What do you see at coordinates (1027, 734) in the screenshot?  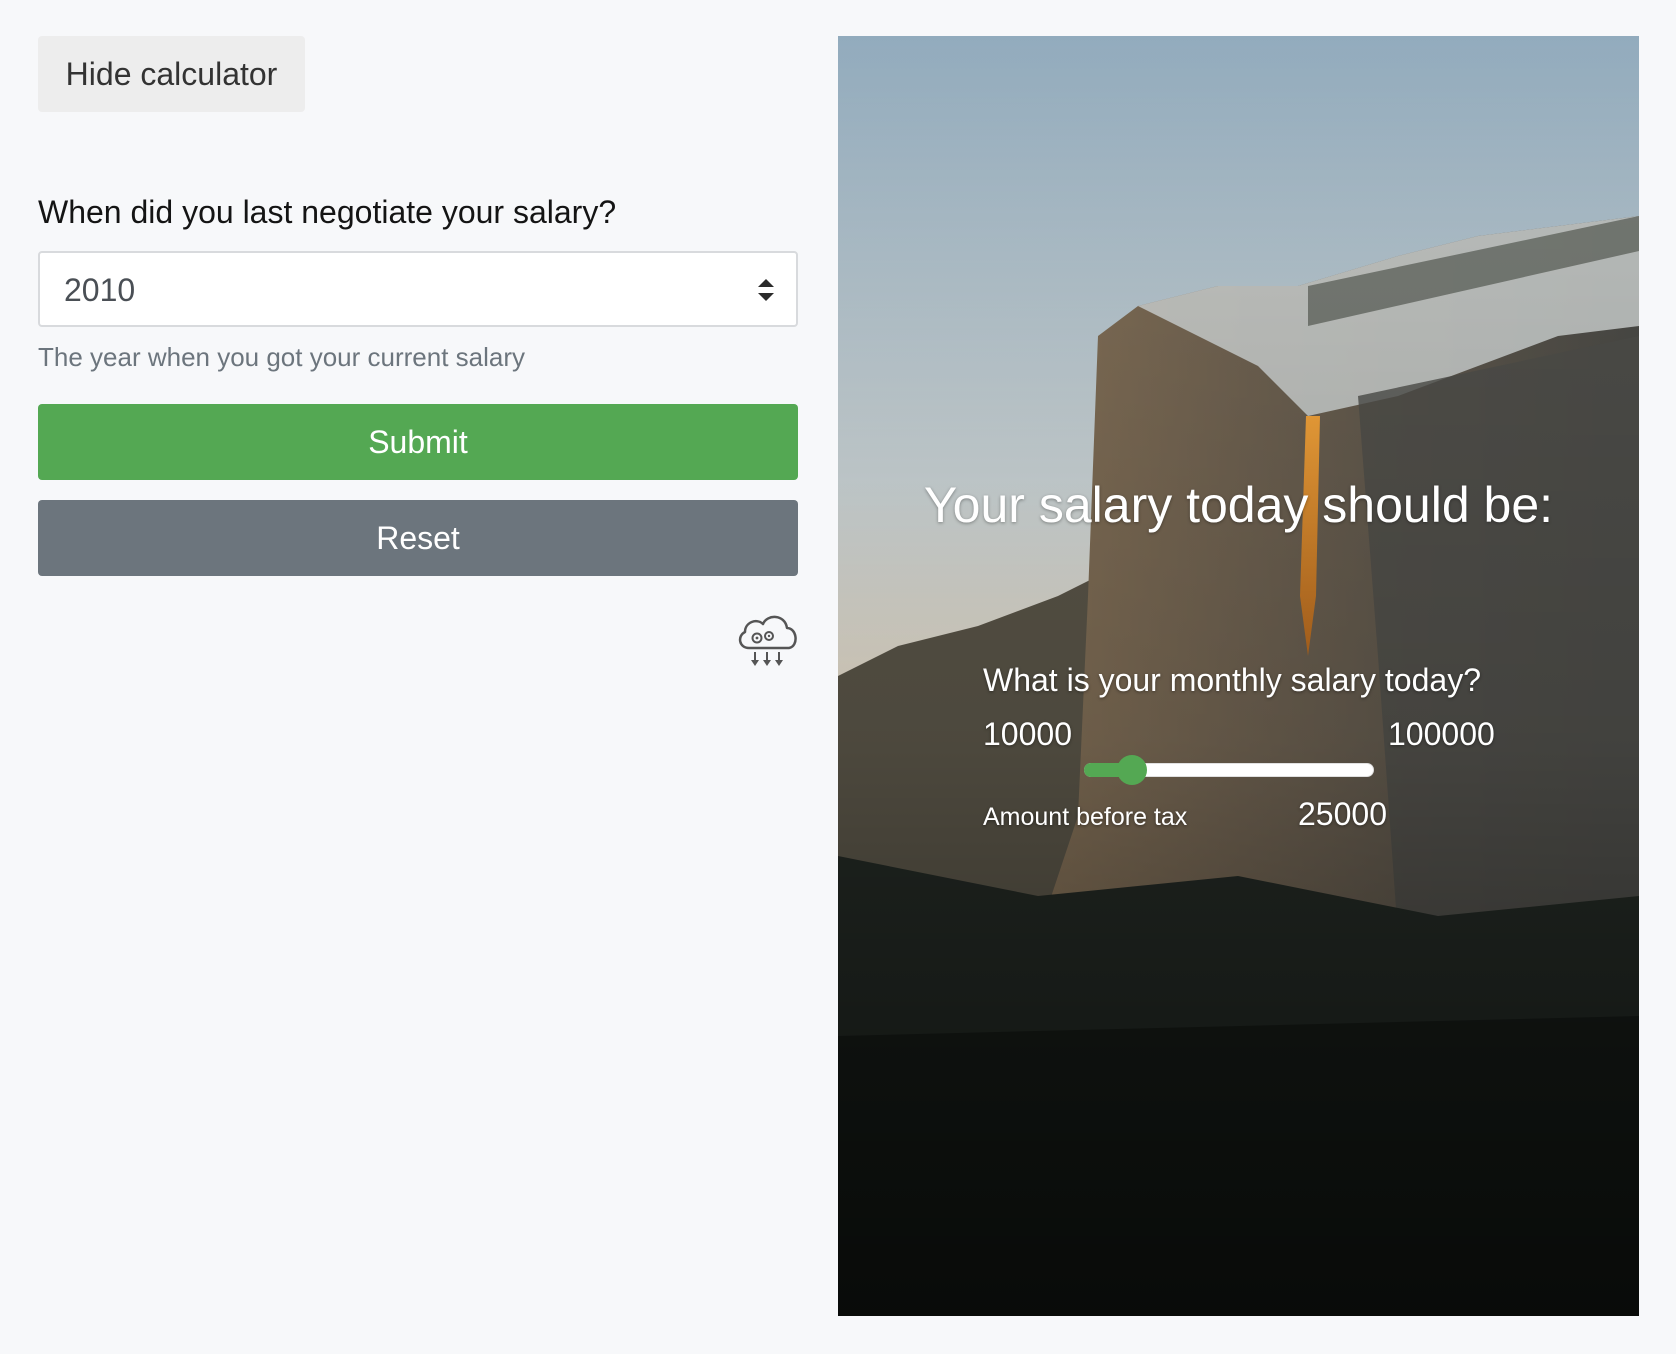 I see `slider-min-label: 10000` at bounding box center [1027, 734].